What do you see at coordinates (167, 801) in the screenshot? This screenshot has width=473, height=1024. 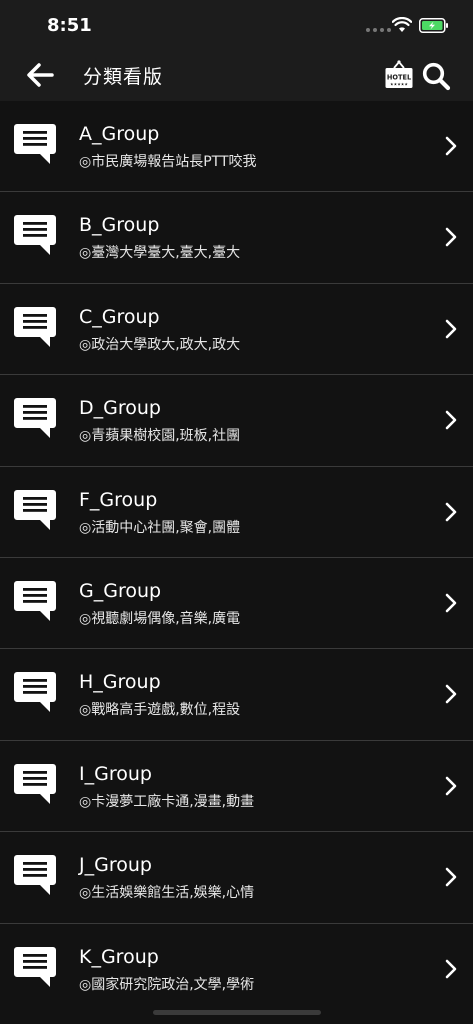 I see `board-description: ◎卡漫夢工廠卡通,漫畫,動畫` at bounding box center [167, 801].